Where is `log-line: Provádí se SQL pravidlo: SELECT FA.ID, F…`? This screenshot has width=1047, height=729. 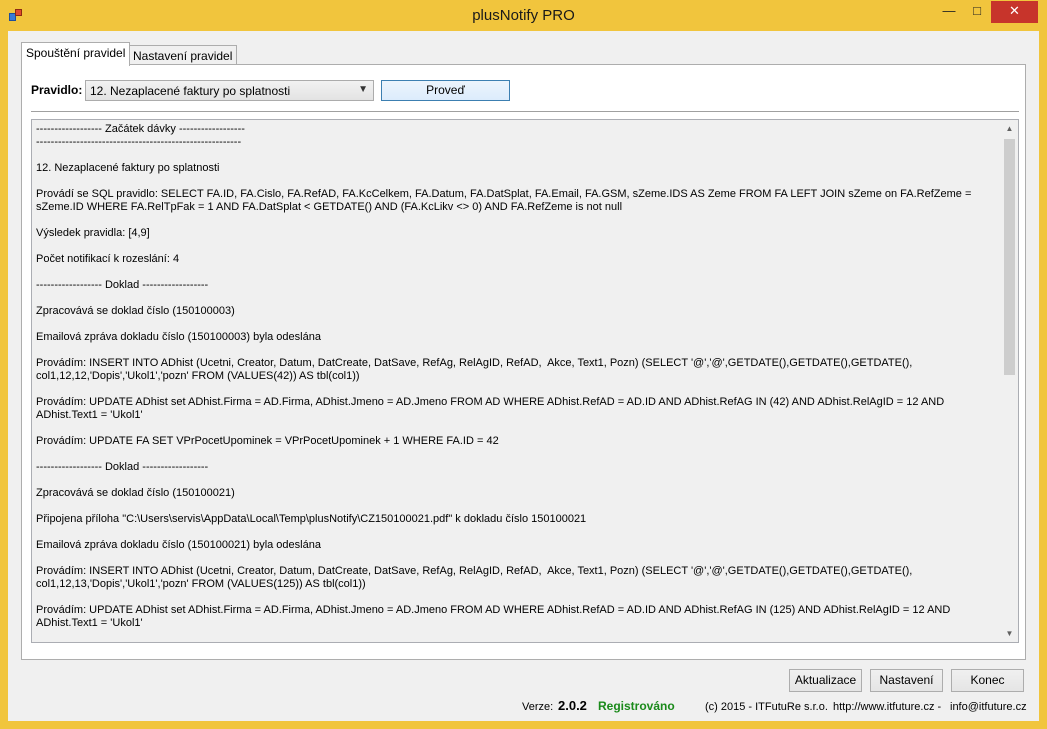 log-line: Provádí se SQL pravidlo: SELECT FA.ID, F… is located at coordinates (505, 200).